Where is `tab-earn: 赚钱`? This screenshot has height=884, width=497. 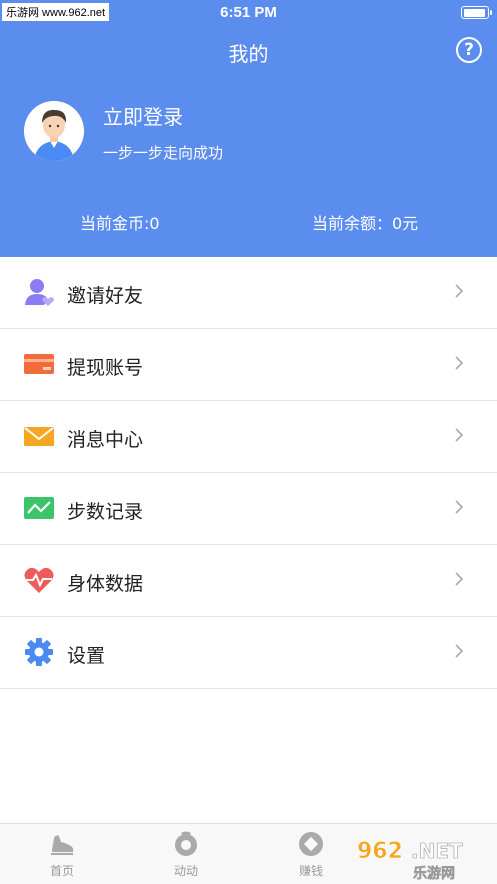
tab-earn: 赚钱 is located at coordinates (311, 854).